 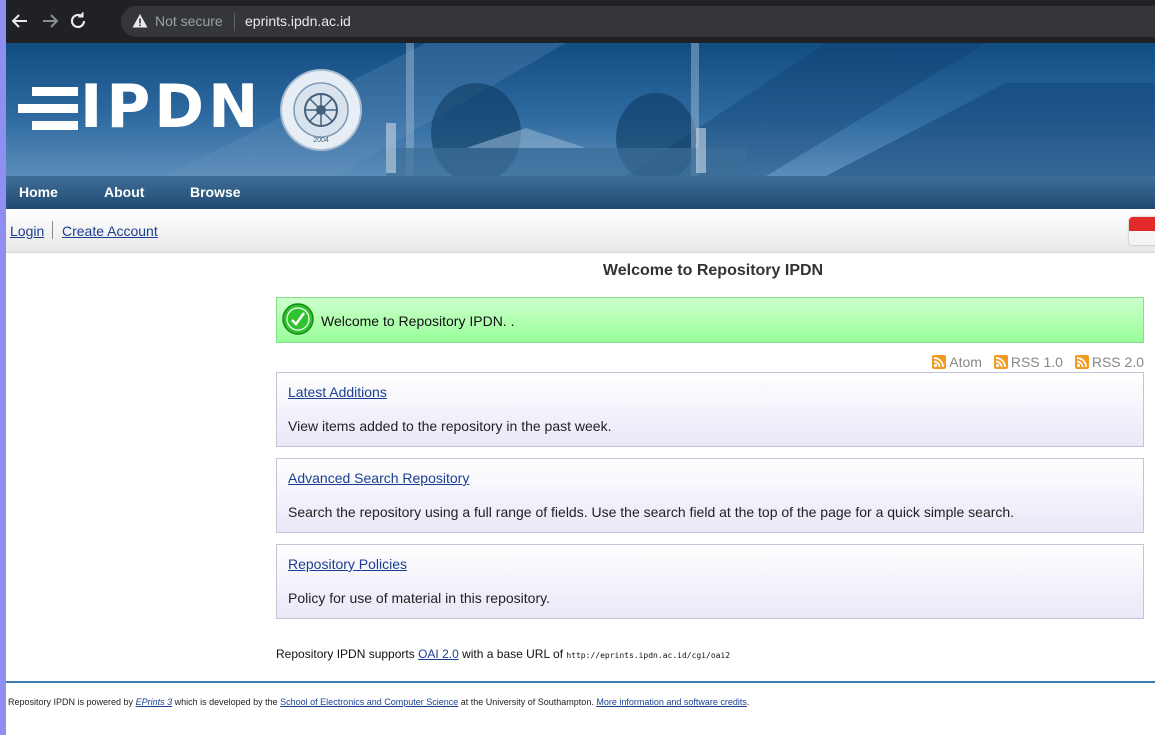 I want to click on footer-text-4: ., so click(x=748, y=702).